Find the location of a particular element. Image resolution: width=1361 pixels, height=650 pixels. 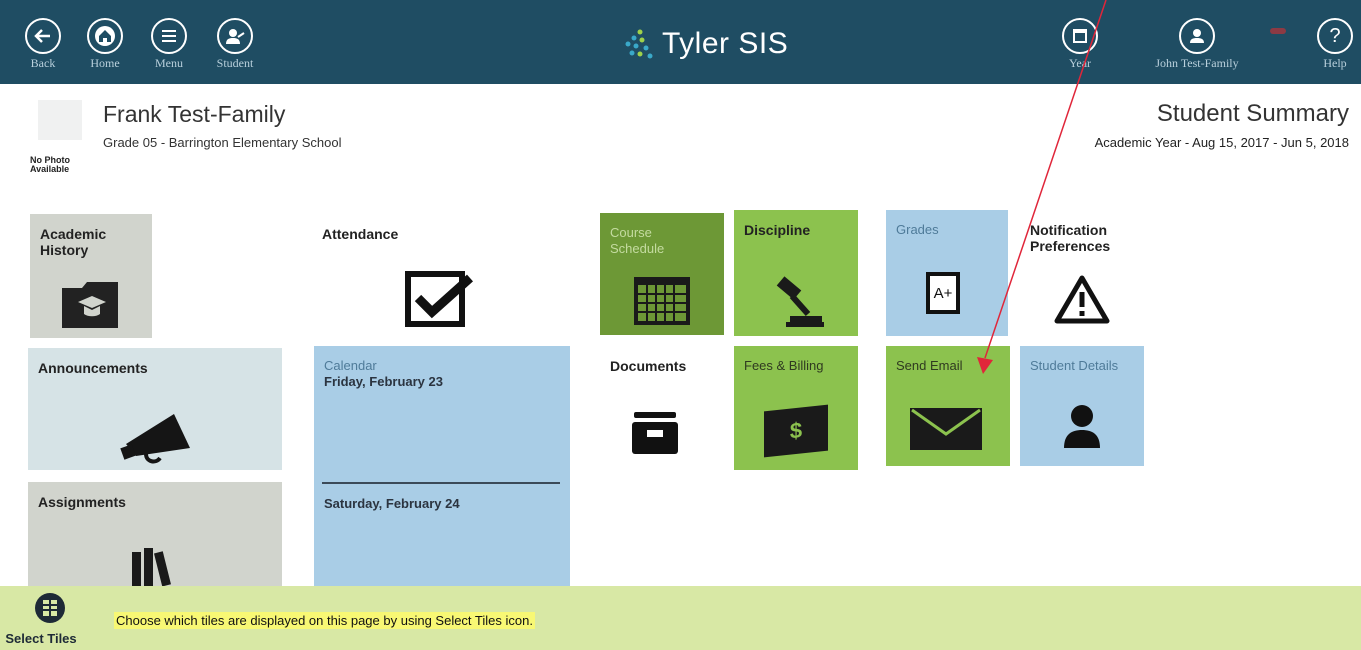

calendar-day-saturday: Saturday, February 24 is located at coordinates (392, 503).